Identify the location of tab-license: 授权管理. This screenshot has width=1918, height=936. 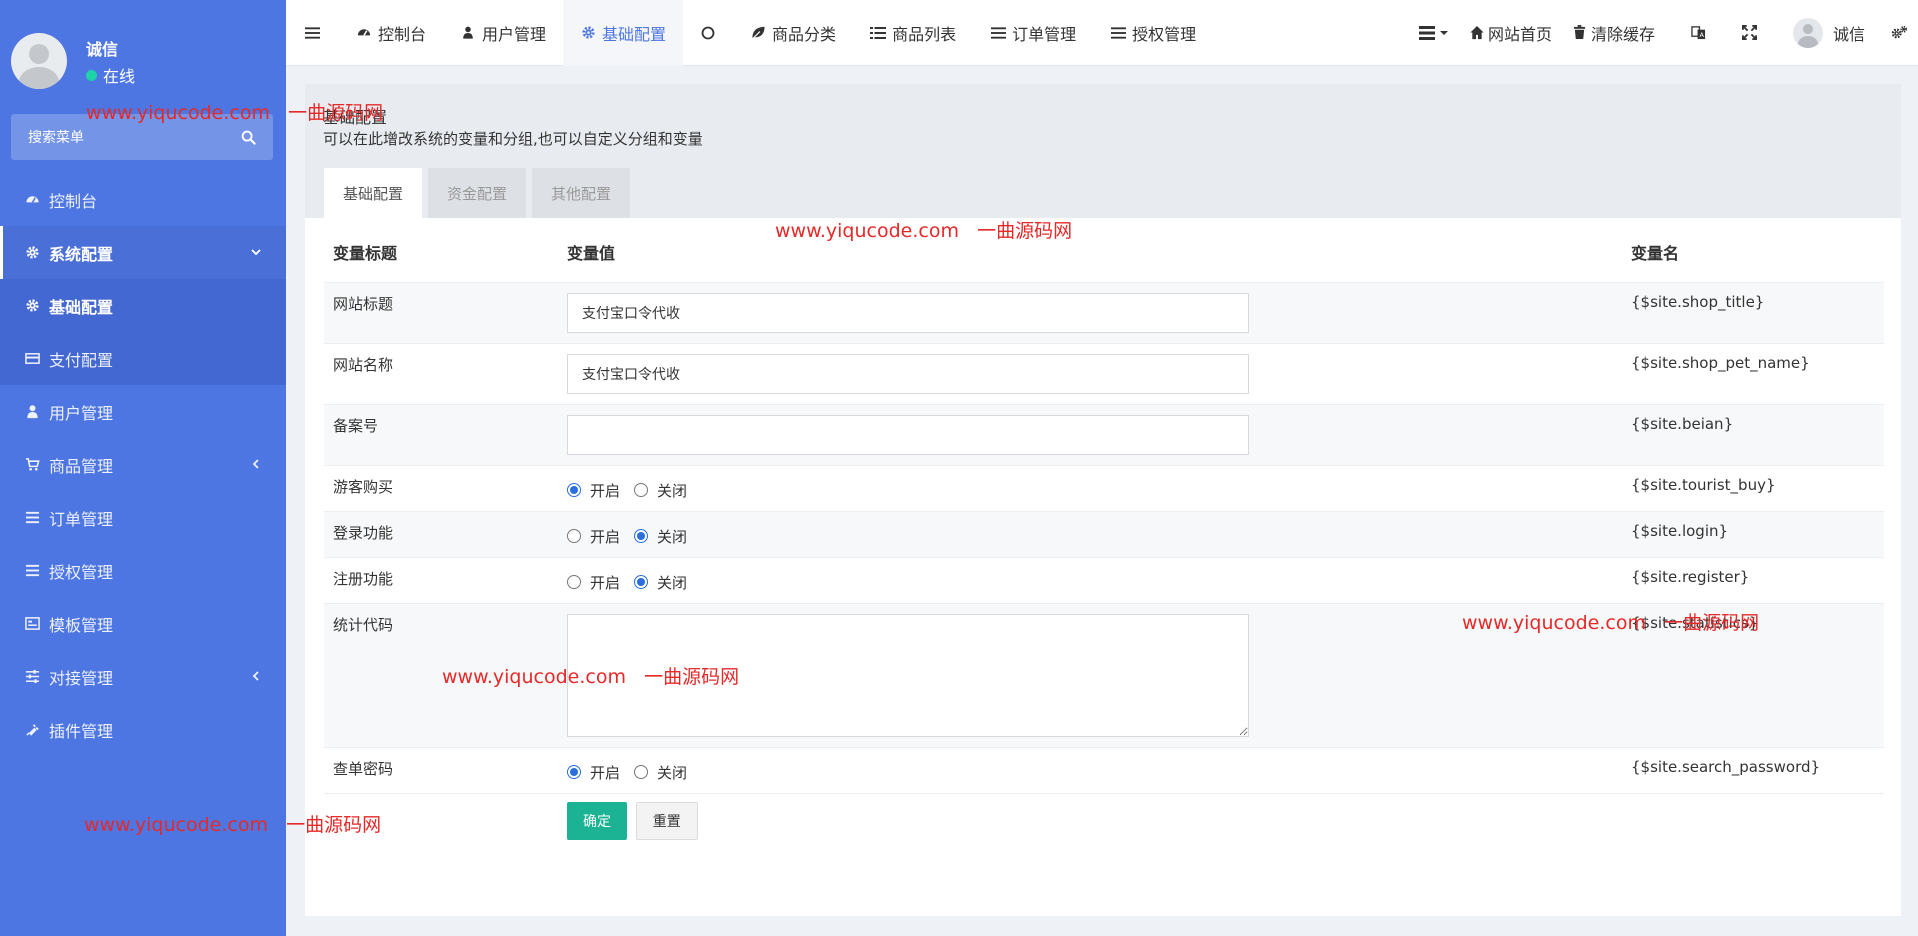
(1153, 33).